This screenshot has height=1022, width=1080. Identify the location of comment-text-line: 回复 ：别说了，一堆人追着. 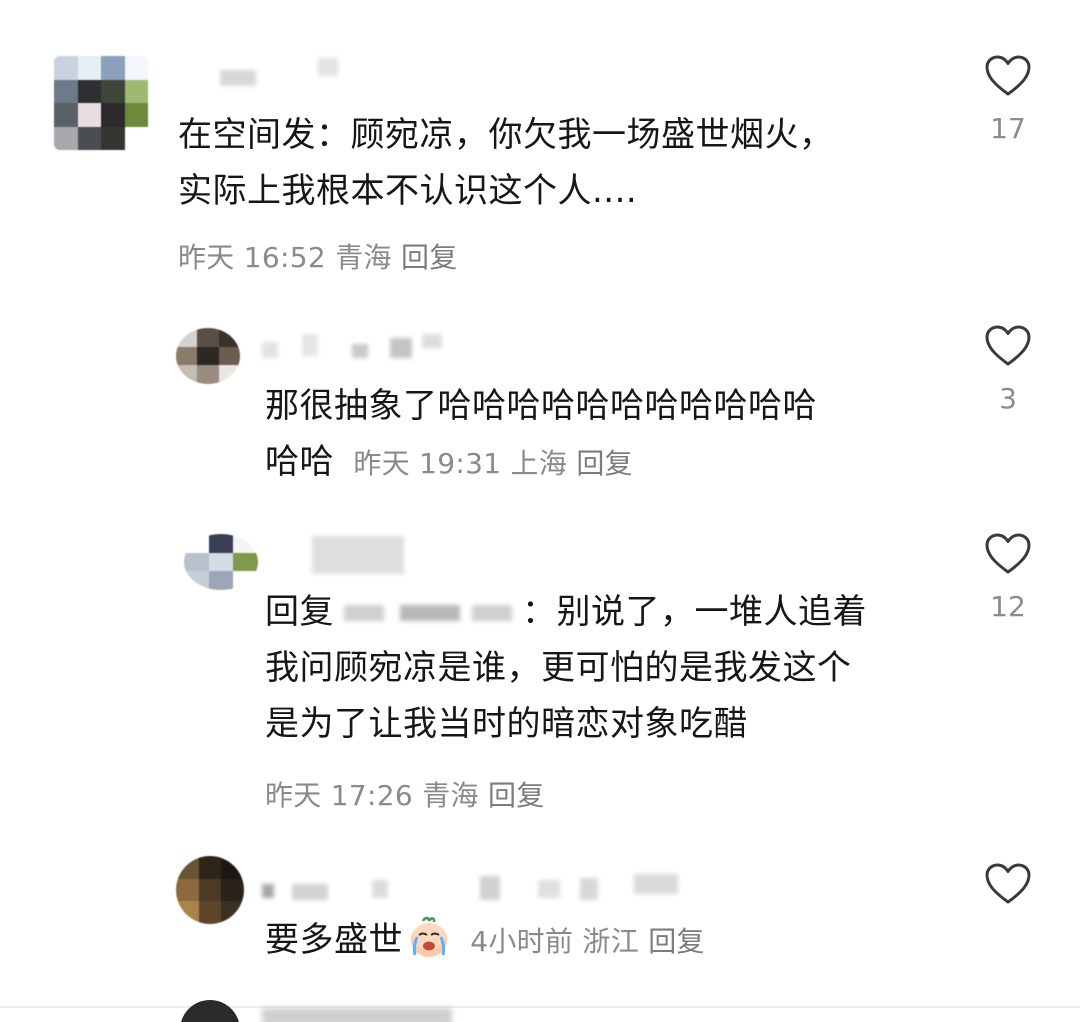
(566, 612).